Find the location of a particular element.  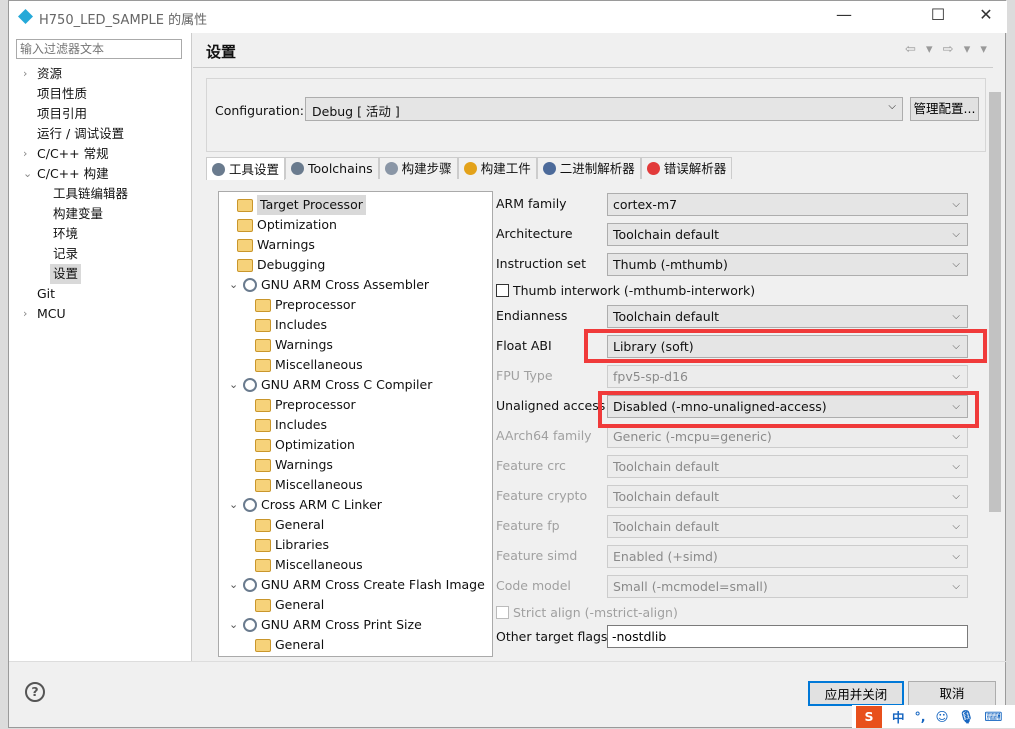

keyboard-icon: ⌨ is located at coordinates (993, 716).